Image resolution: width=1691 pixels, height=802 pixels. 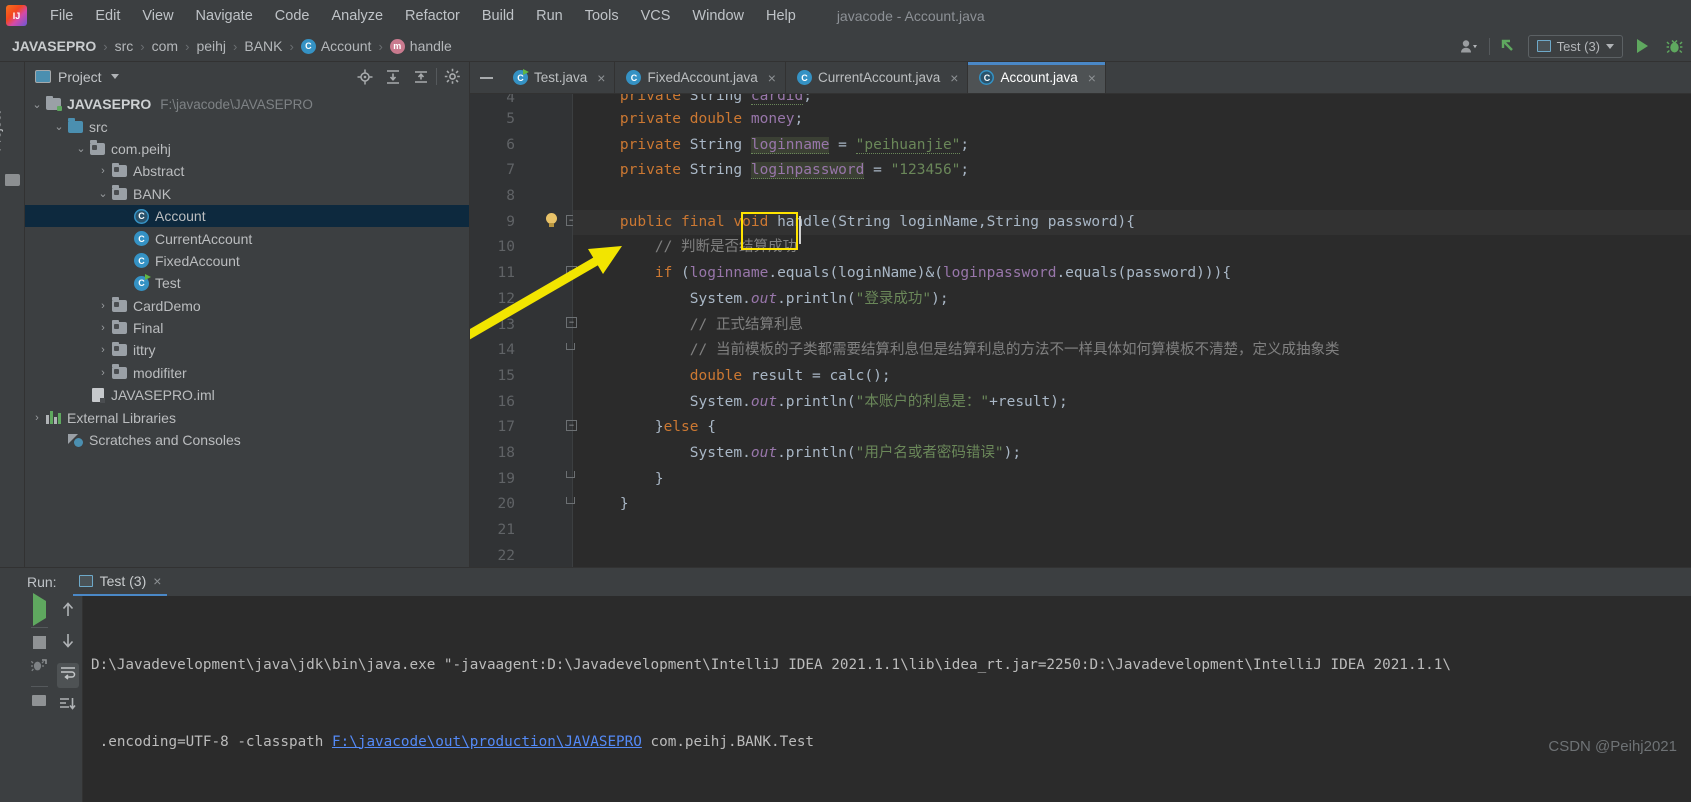 What do you see at coordinates (39, 609) in the screenshot?
I see `rerun-button` at bounding box center [39, 609].